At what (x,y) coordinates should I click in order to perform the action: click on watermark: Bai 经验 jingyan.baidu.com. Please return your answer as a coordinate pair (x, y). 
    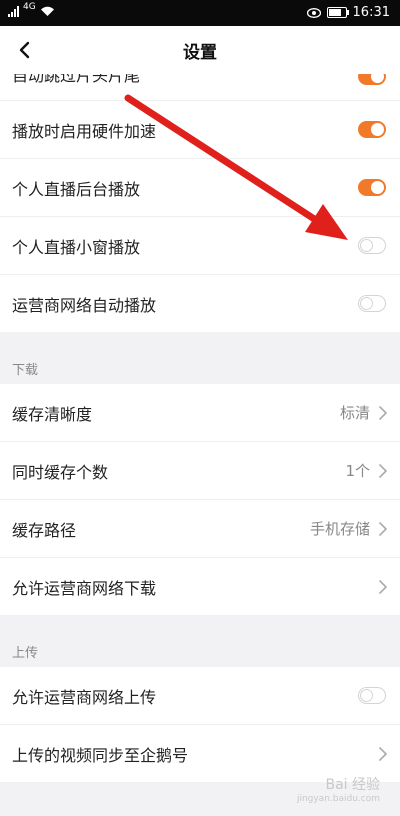
    Looking at the image, I should click on (338, 789).